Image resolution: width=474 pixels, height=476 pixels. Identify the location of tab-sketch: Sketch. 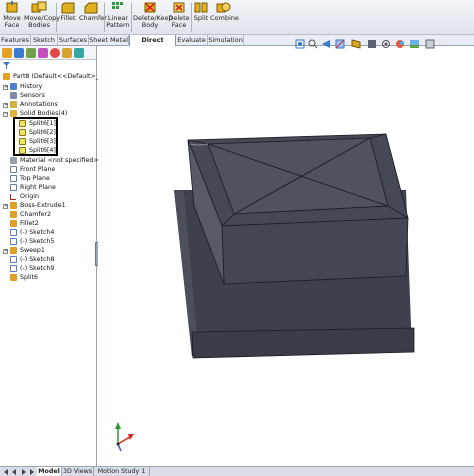
(44, 40).